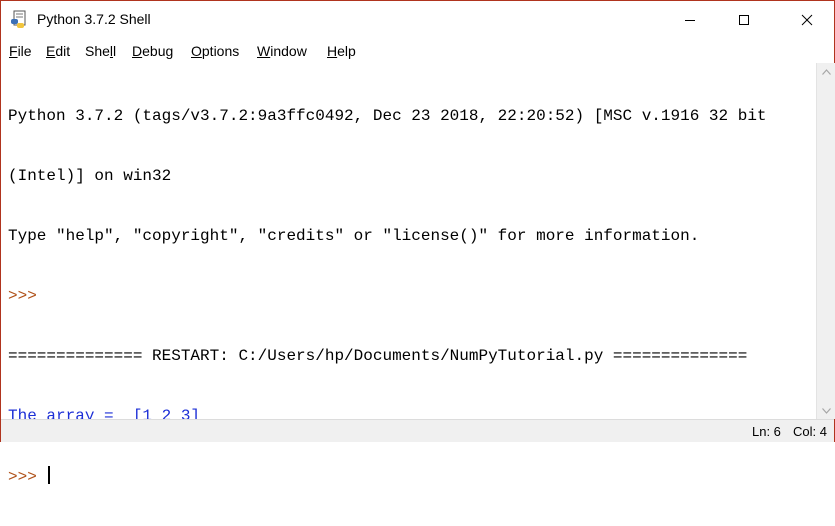 The height and width of the screenshot is (526, 835). I want to click on status-column-number: Col: 4, so click(810, 431).